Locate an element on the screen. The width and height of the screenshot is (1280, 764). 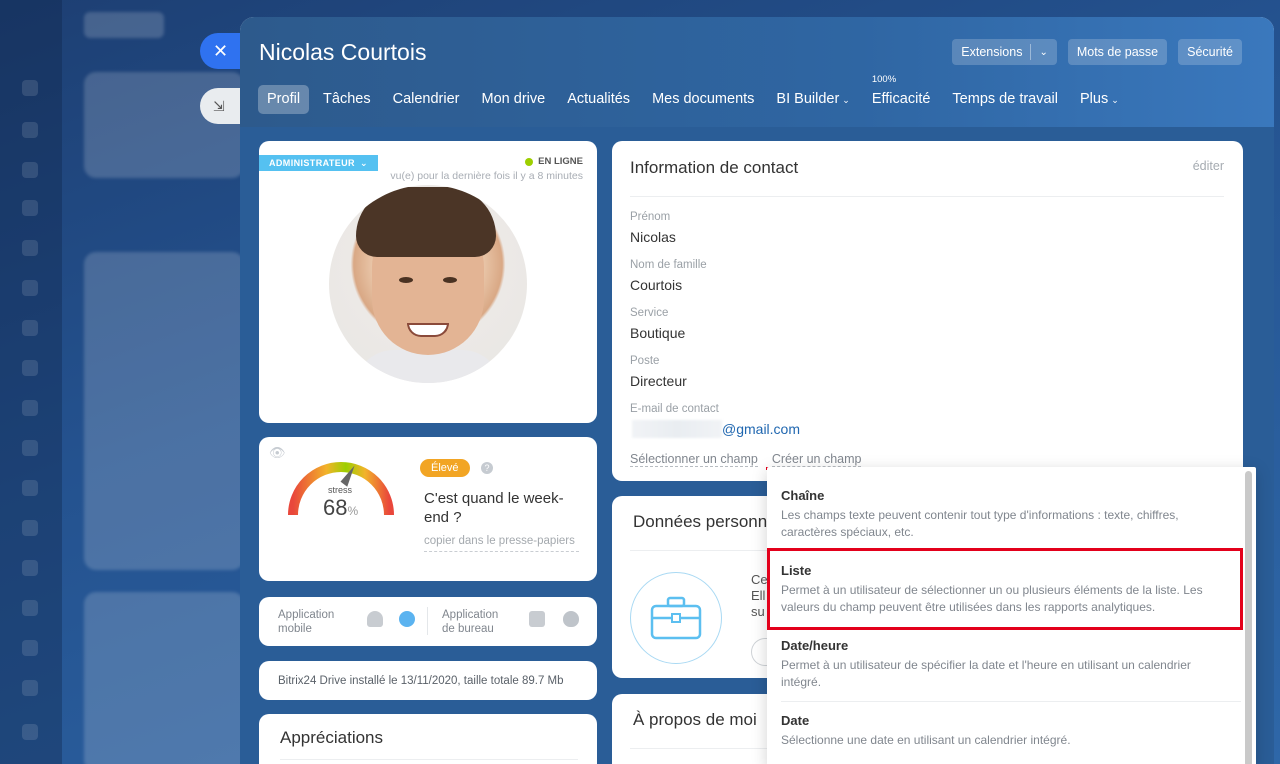
email-redacted is located at coordinates (677, 429).